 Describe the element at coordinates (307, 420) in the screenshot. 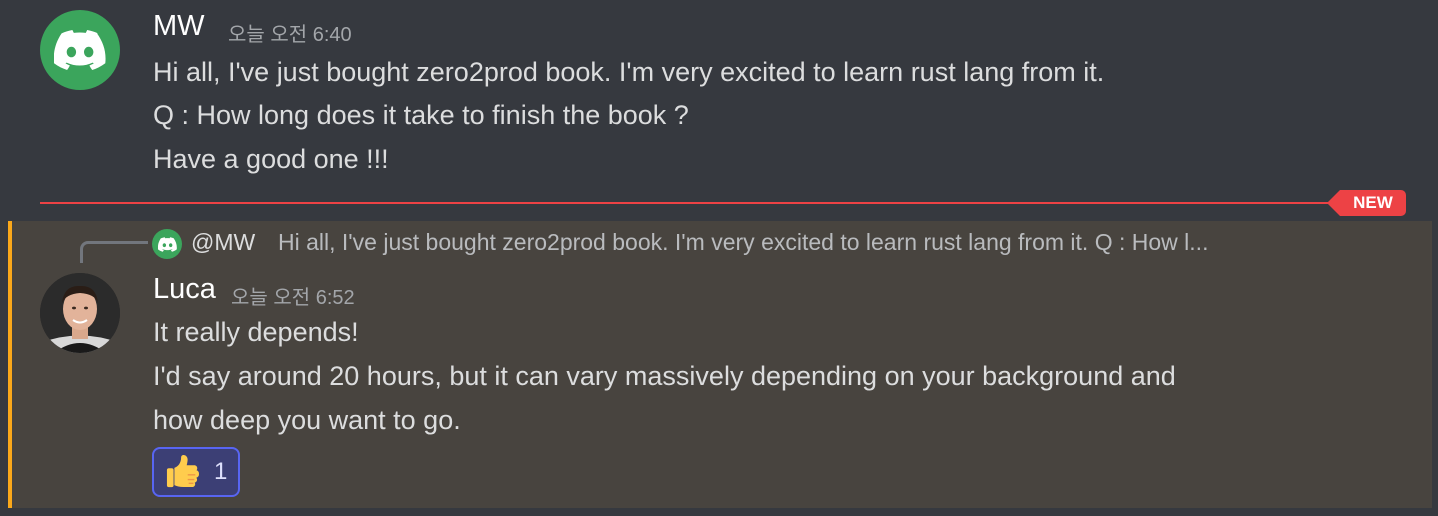

I see `message-line: how deep you want to go.` at that location.